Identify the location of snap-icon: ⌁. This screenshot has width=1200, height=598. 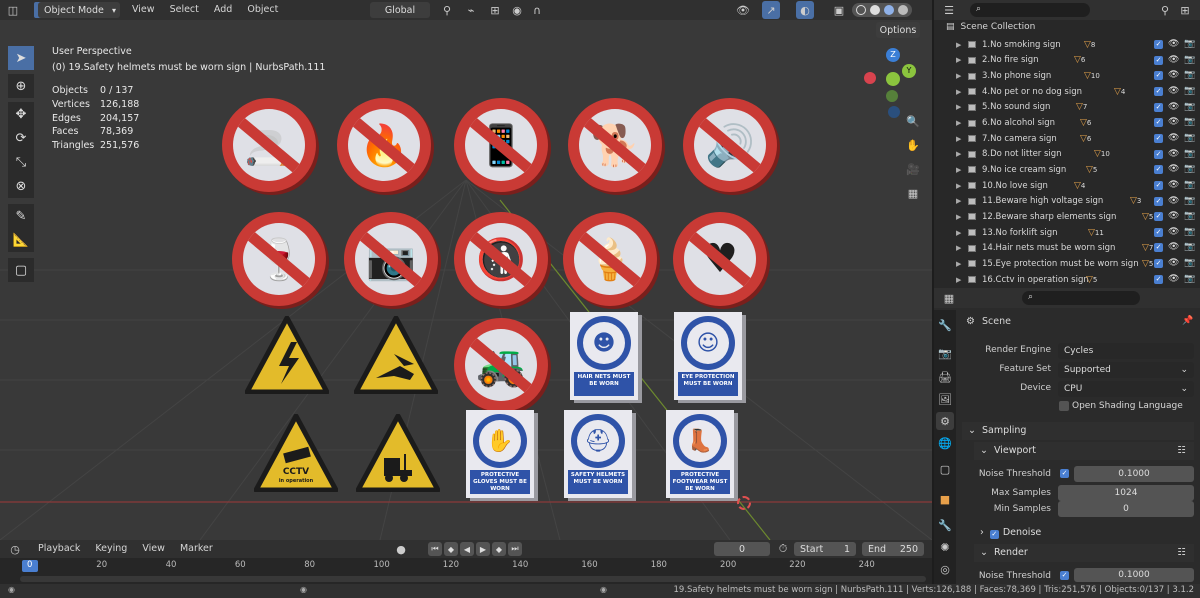
(471, 10).